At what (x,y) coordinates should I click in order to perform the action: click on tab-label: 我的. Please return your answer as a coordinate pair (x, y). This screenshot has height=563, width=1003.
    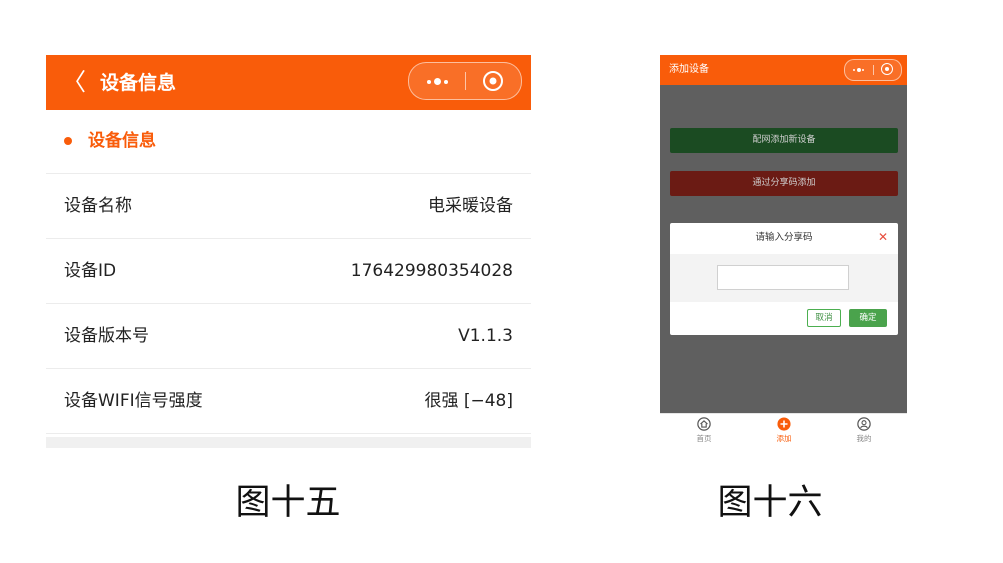
    Looking at the image, I should click on (864, 438).